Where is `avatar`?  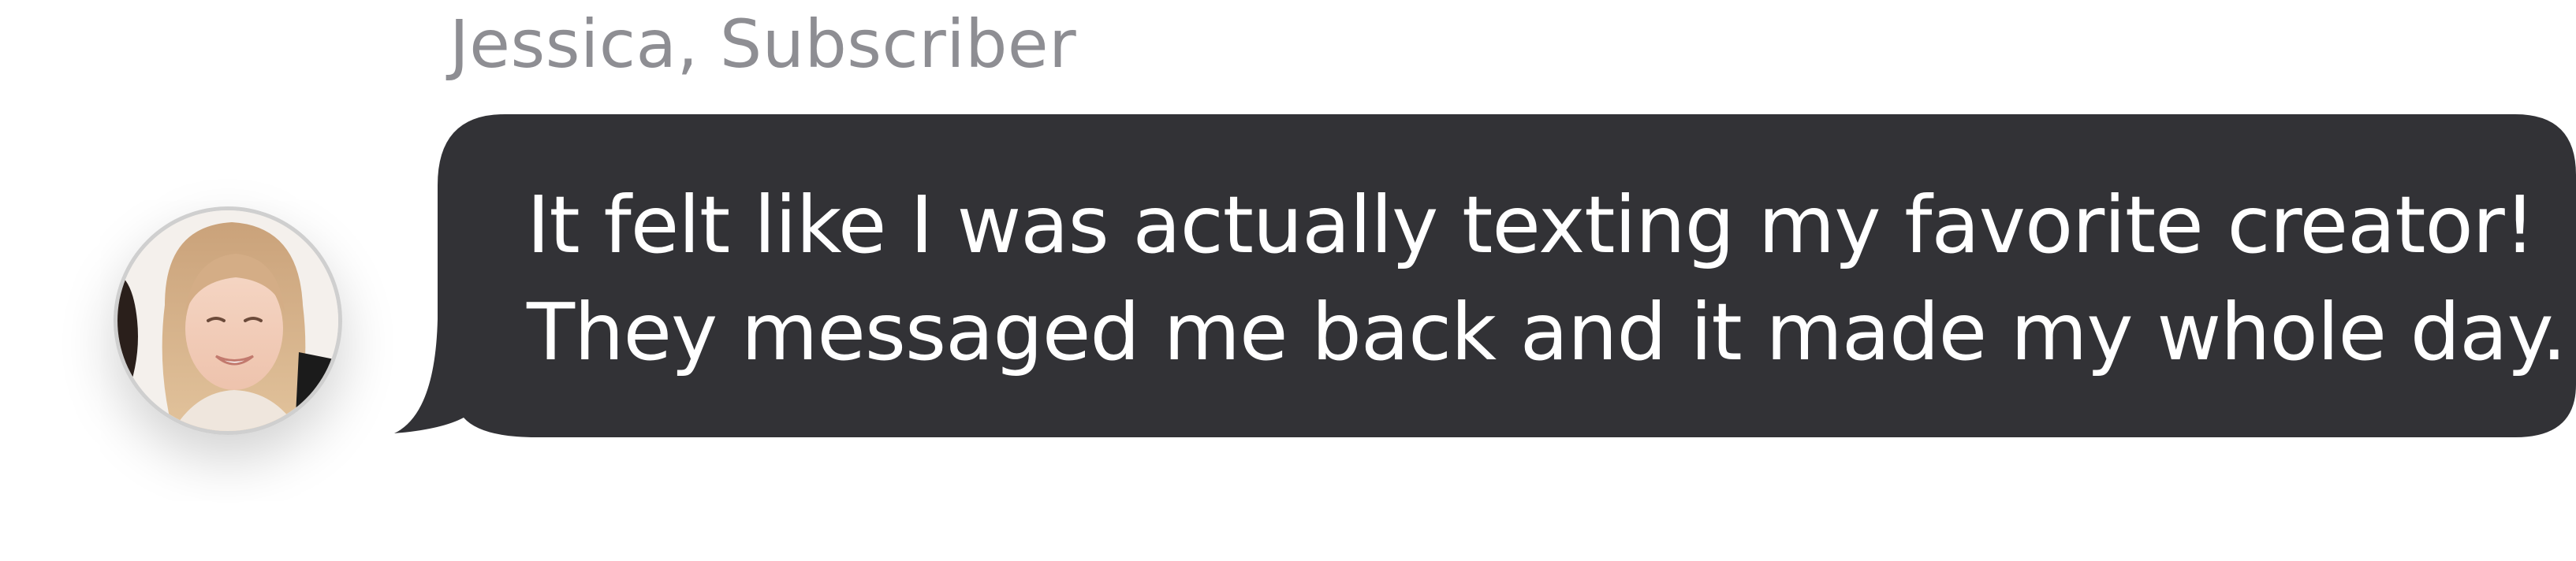 avatar is located at coordinates (228, 320).